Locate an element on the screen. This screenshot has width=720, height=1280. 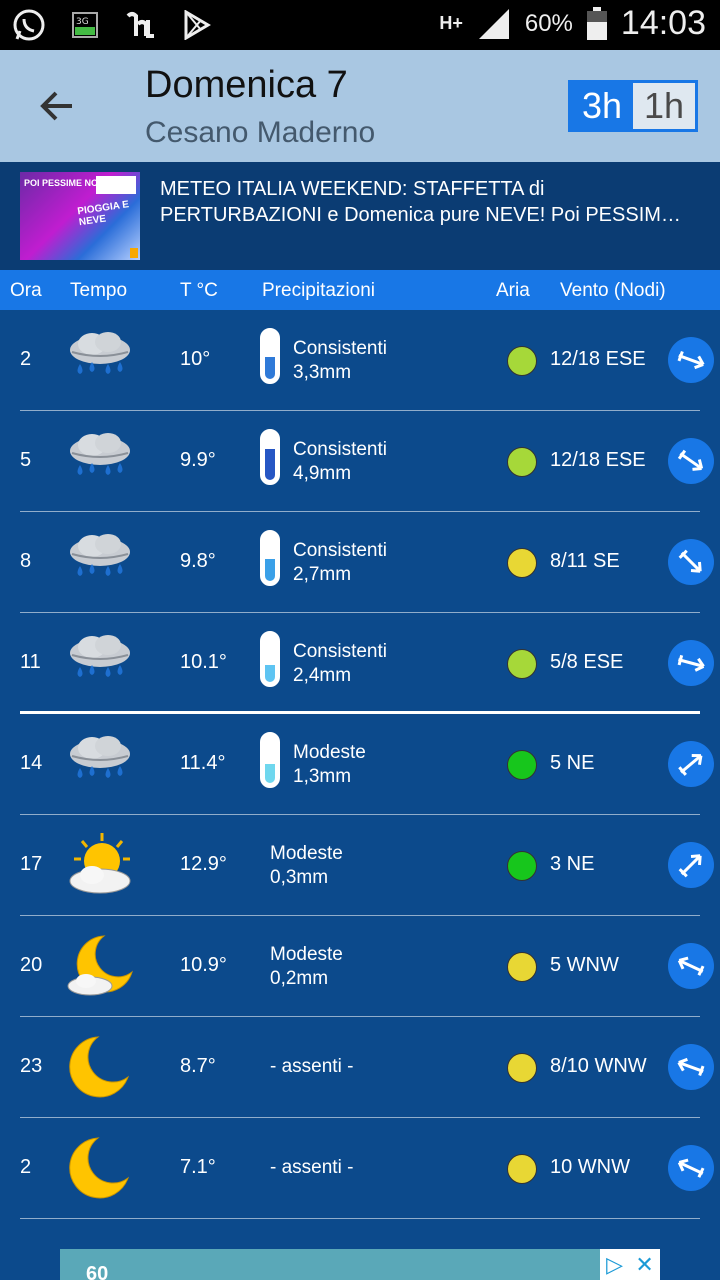
col-precip: Precipitazioni is located at coordinates (318, 290).